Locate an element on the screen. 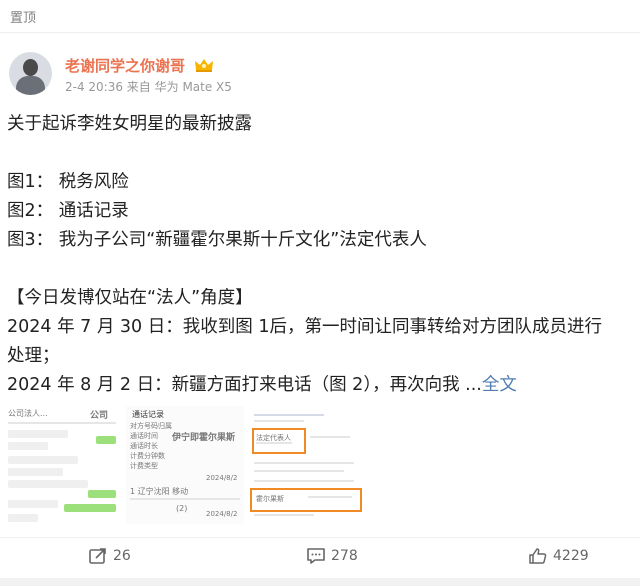  call-record-row: 计费类型 is located at coordinates (144, 466).